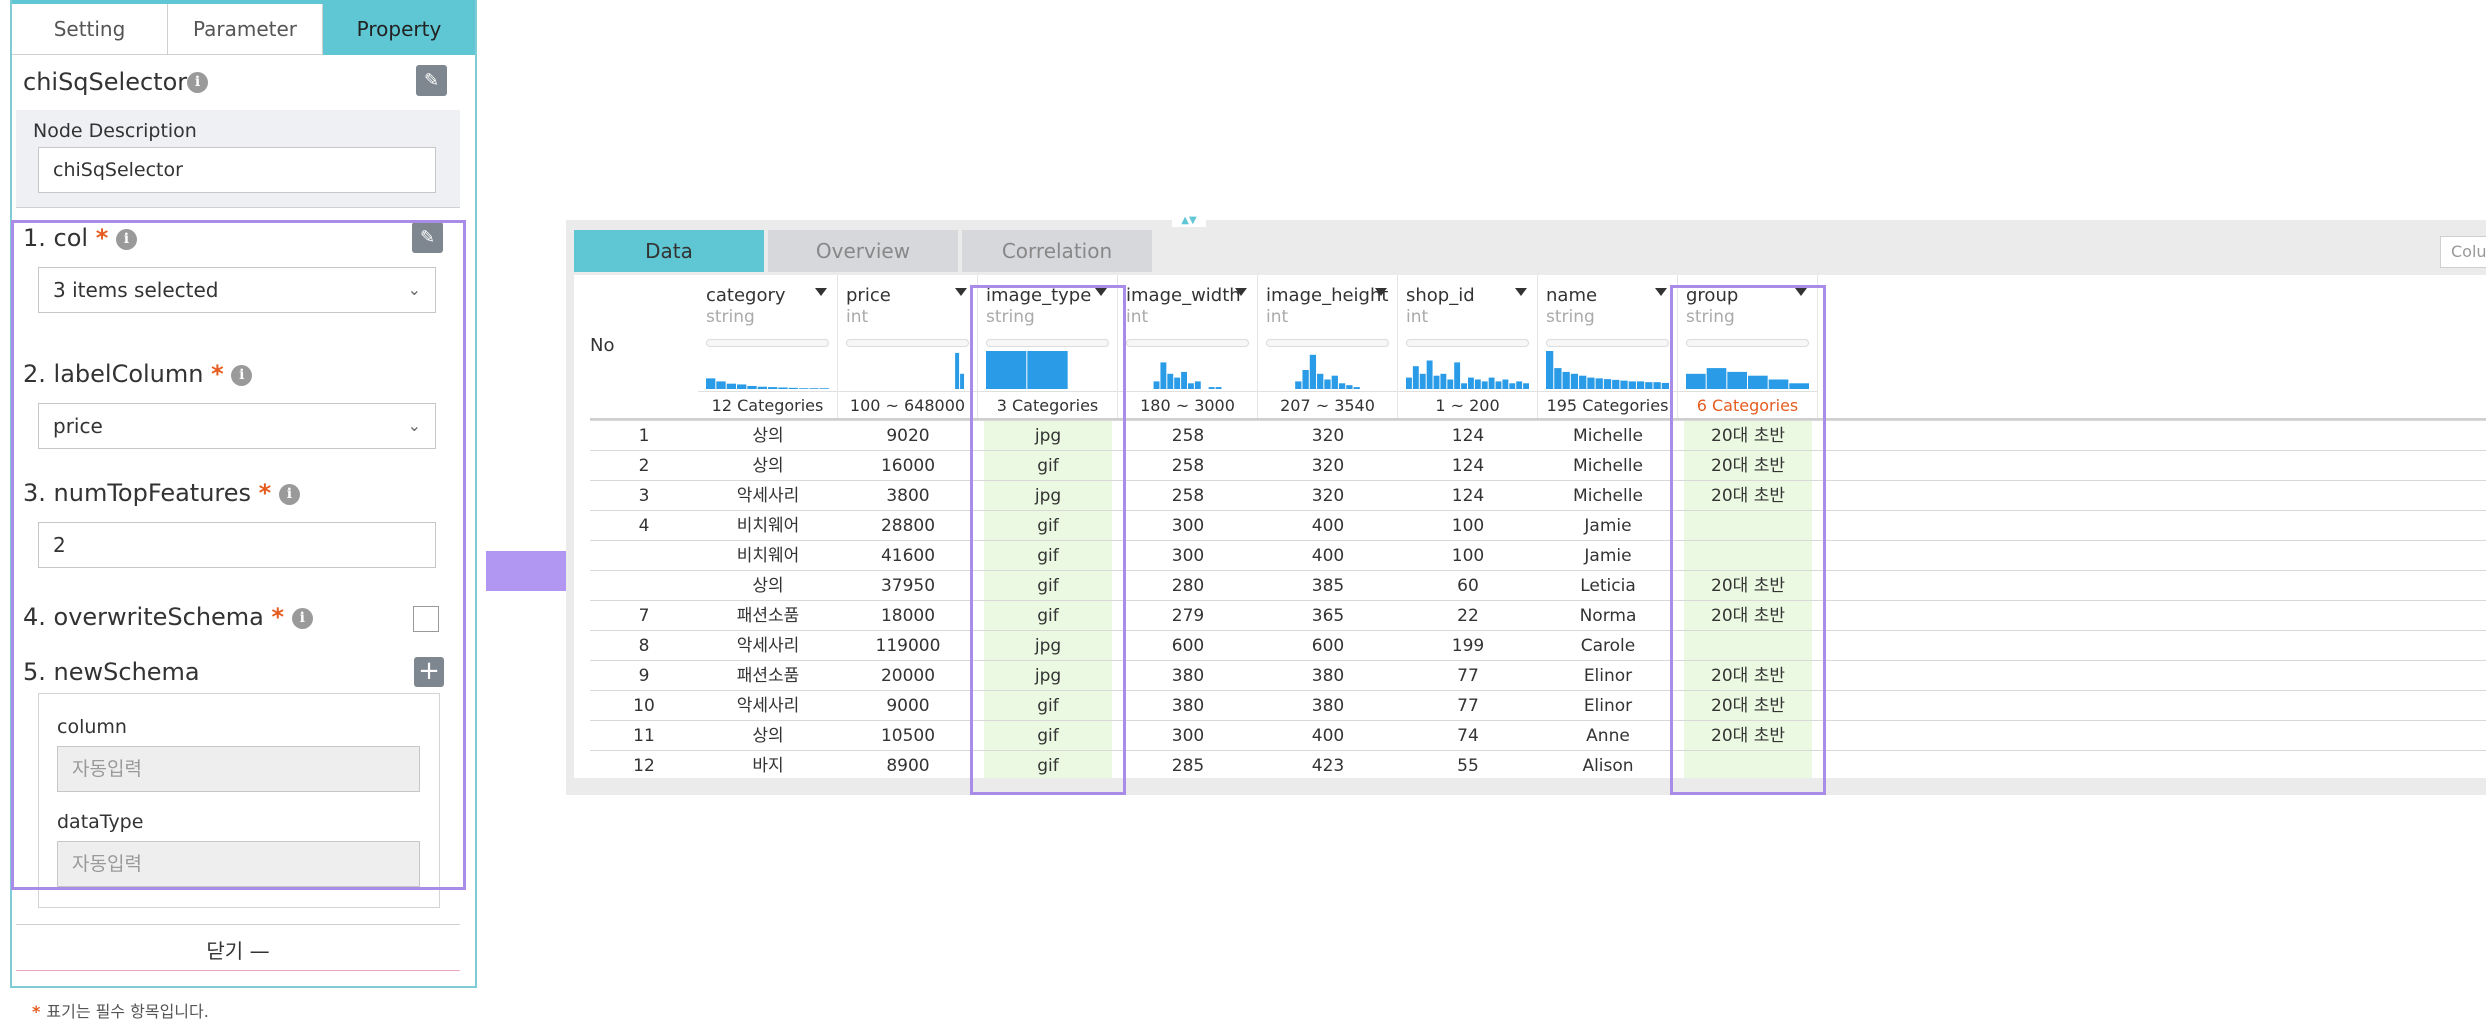 The image size is (2486, 1024). Describe the element at coordinates (1538, 675) in the screenshot. I see `table-row: 9 패션소품 20000 jpg 380 380 77 Elinor 20대 초반` at that location.